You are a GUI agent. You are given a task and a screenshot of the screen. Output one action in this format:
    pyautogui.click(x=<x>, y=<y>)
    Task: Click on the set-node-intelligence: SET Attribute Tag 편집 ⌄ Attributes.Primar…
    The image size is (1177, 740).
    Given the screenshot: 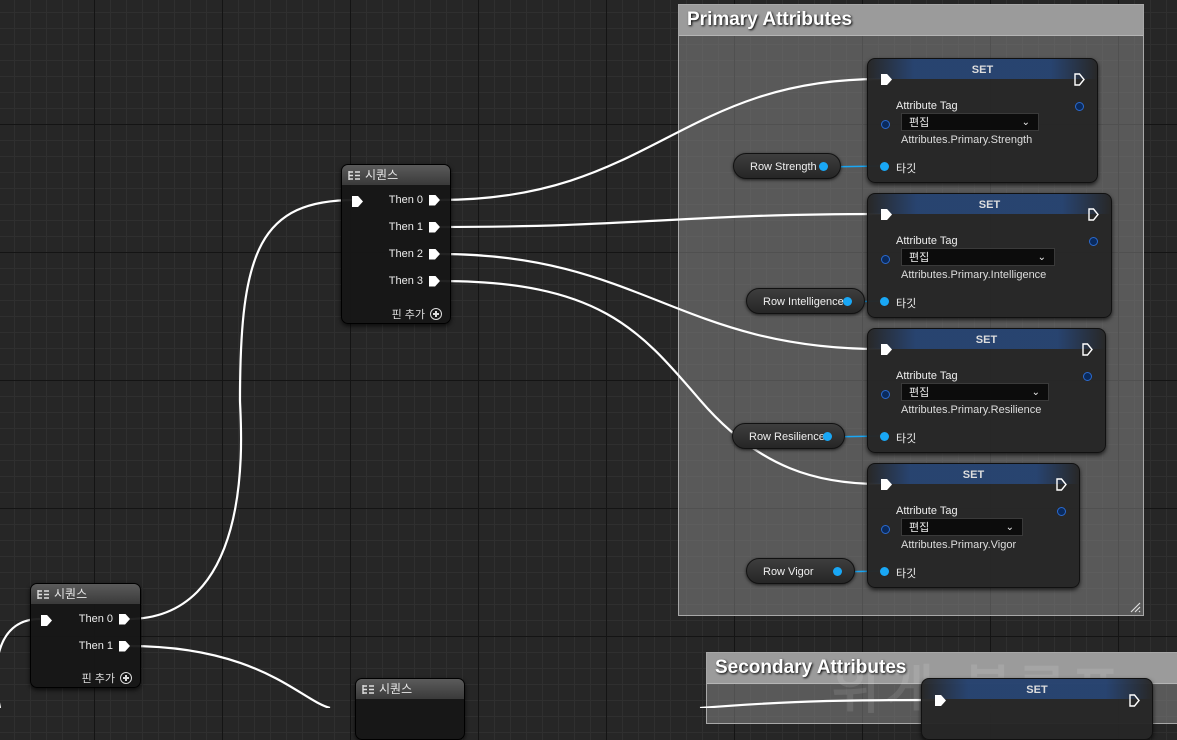 What is the action you would take?
    pyautogui.click(x=989, y=255)
    